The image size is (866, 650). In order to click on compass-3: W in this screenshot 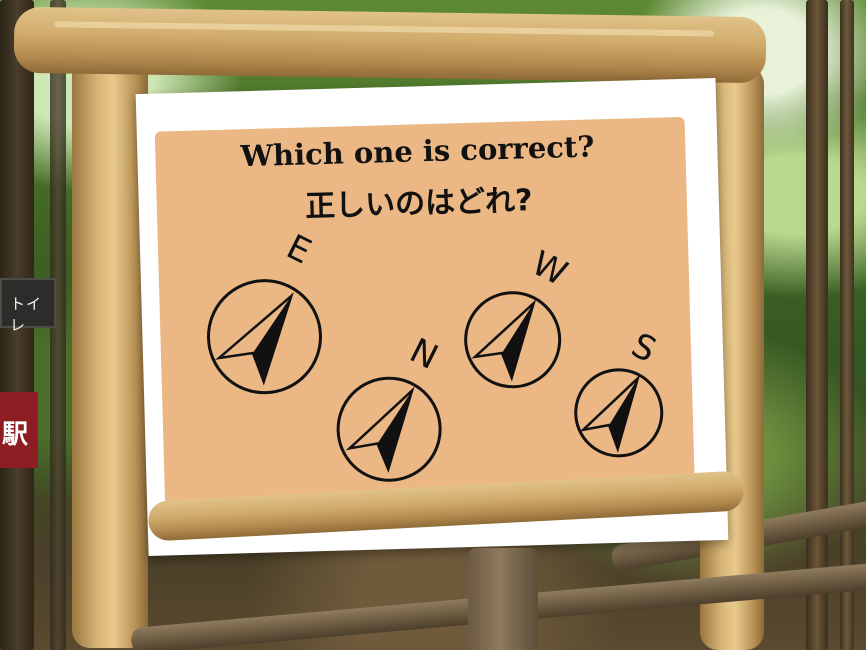, I will do `click(517, 317)`.